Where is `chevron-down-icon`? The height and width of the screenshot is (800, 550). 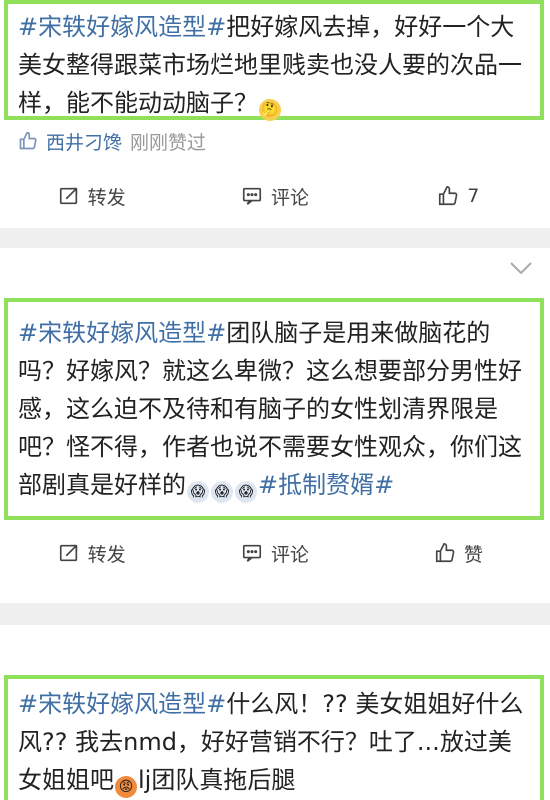 chevron-down-icon is located at coordinates (521, 268).